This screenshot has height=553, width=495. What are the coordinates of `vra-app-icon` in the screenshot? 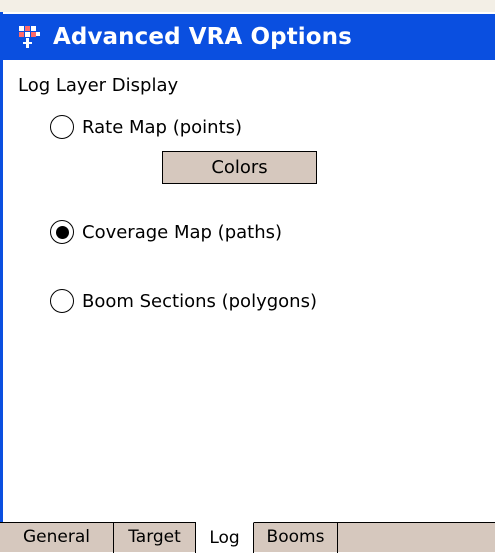 It's located at (30, 37).